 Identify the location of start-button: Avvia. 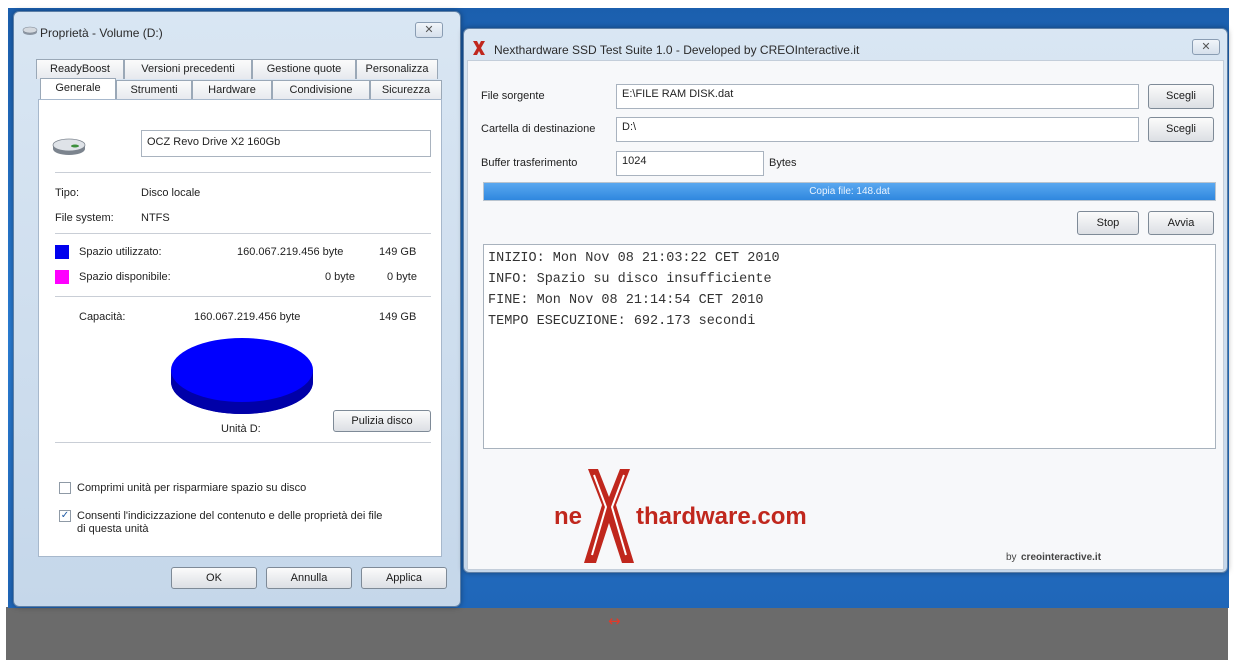
(1181, 223).